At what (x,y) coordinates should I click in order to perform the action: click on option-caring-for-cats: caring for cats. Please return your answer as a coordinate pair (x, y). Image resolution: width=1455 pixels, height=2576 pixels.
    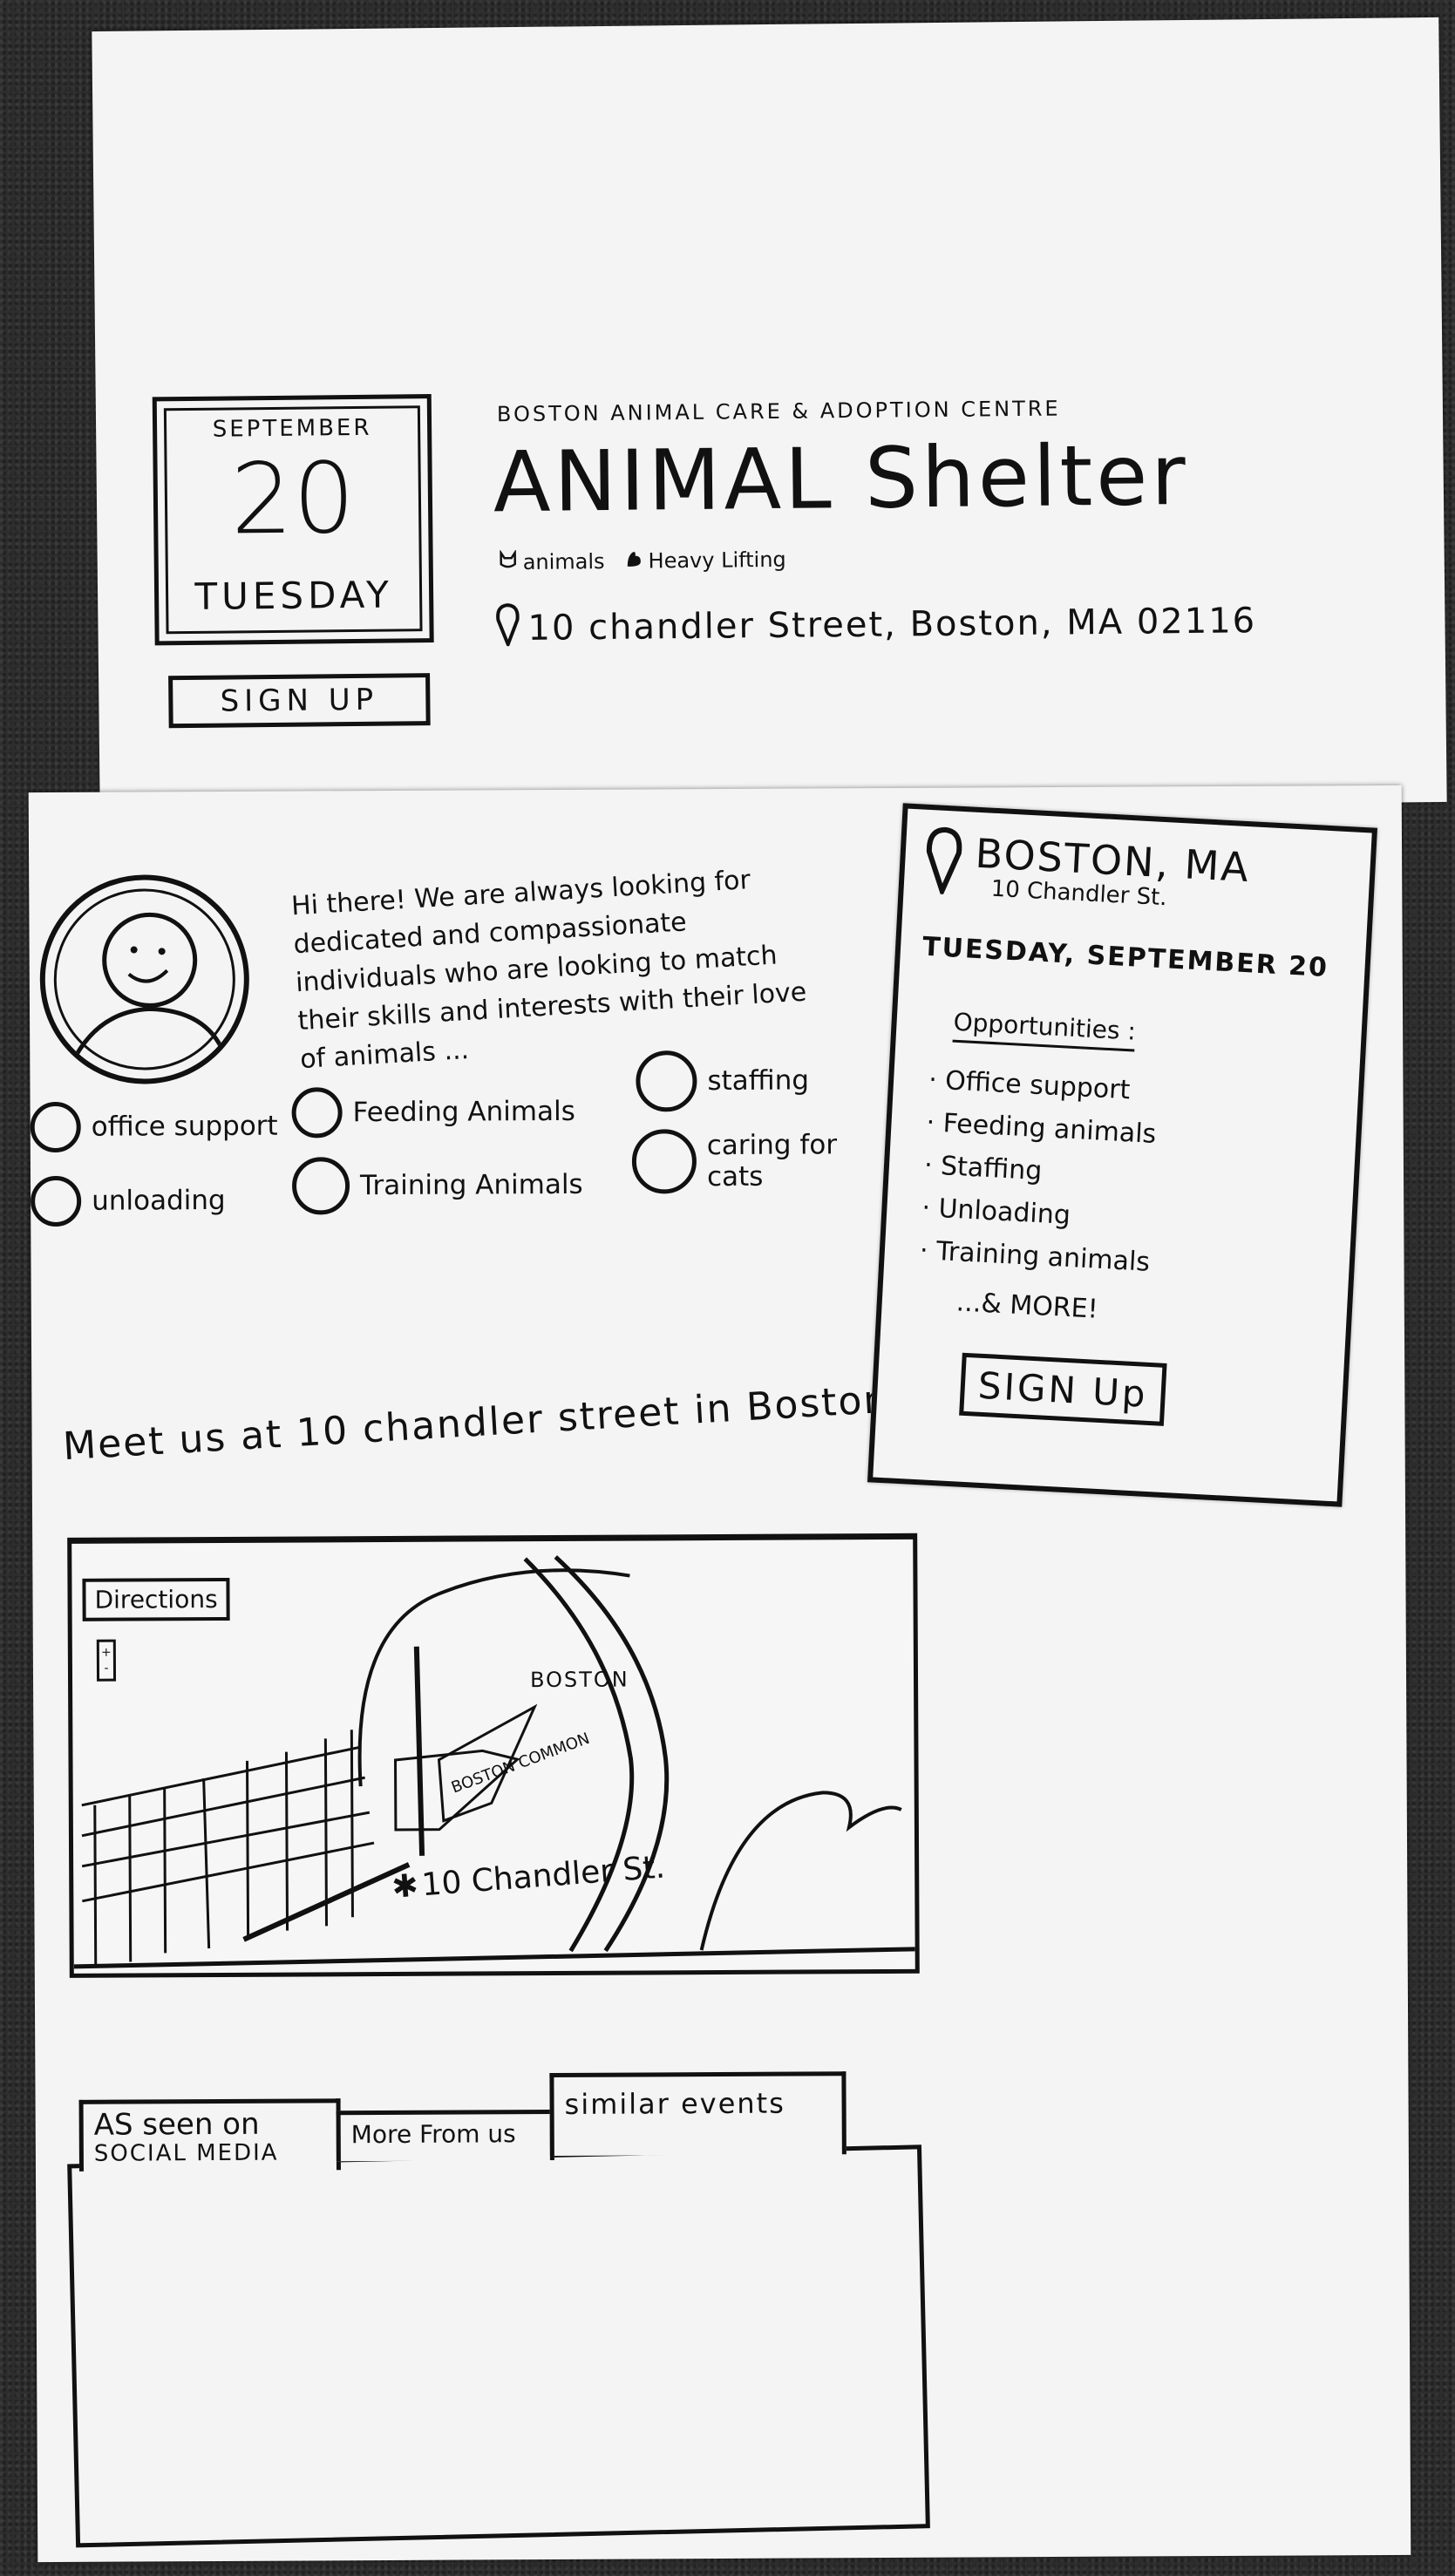
    Looking at the image, I should click on (745, 1161).